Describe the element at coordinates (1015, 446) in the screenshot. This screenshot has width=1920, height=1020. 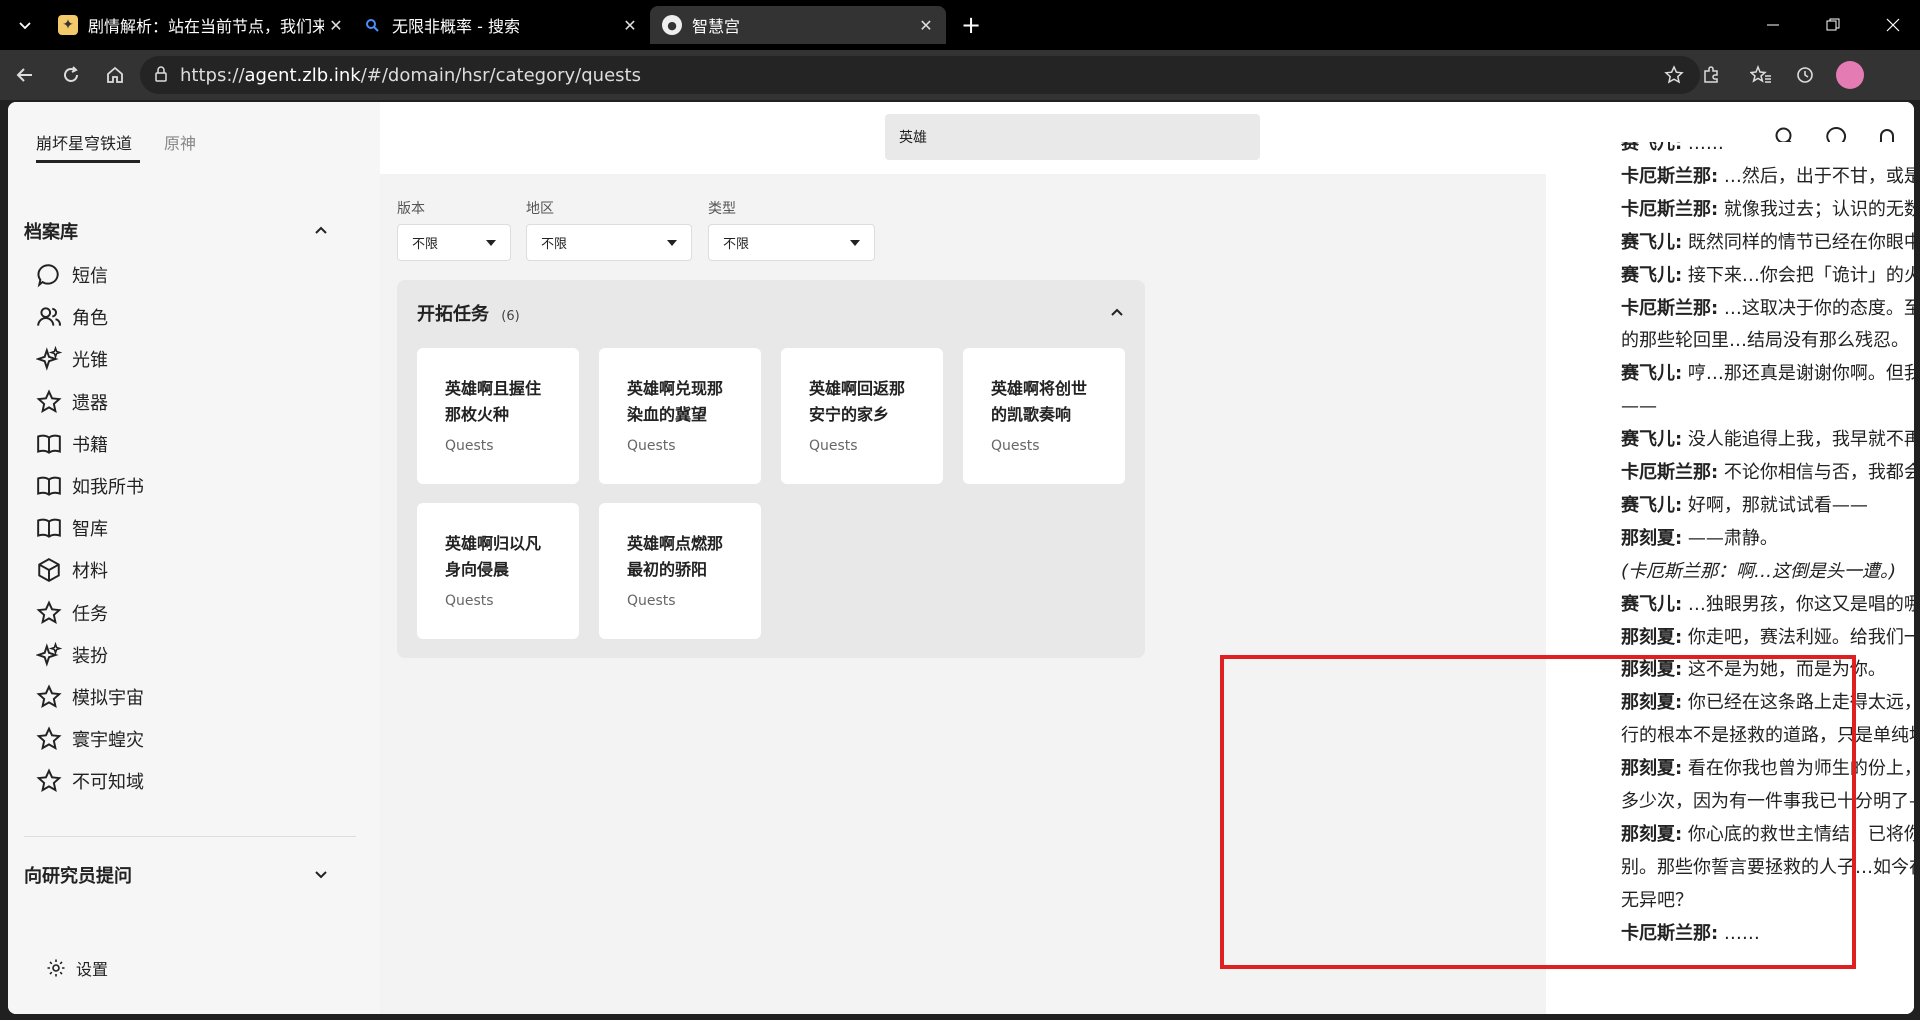
I see `quest-card-type: Quests` at that location.